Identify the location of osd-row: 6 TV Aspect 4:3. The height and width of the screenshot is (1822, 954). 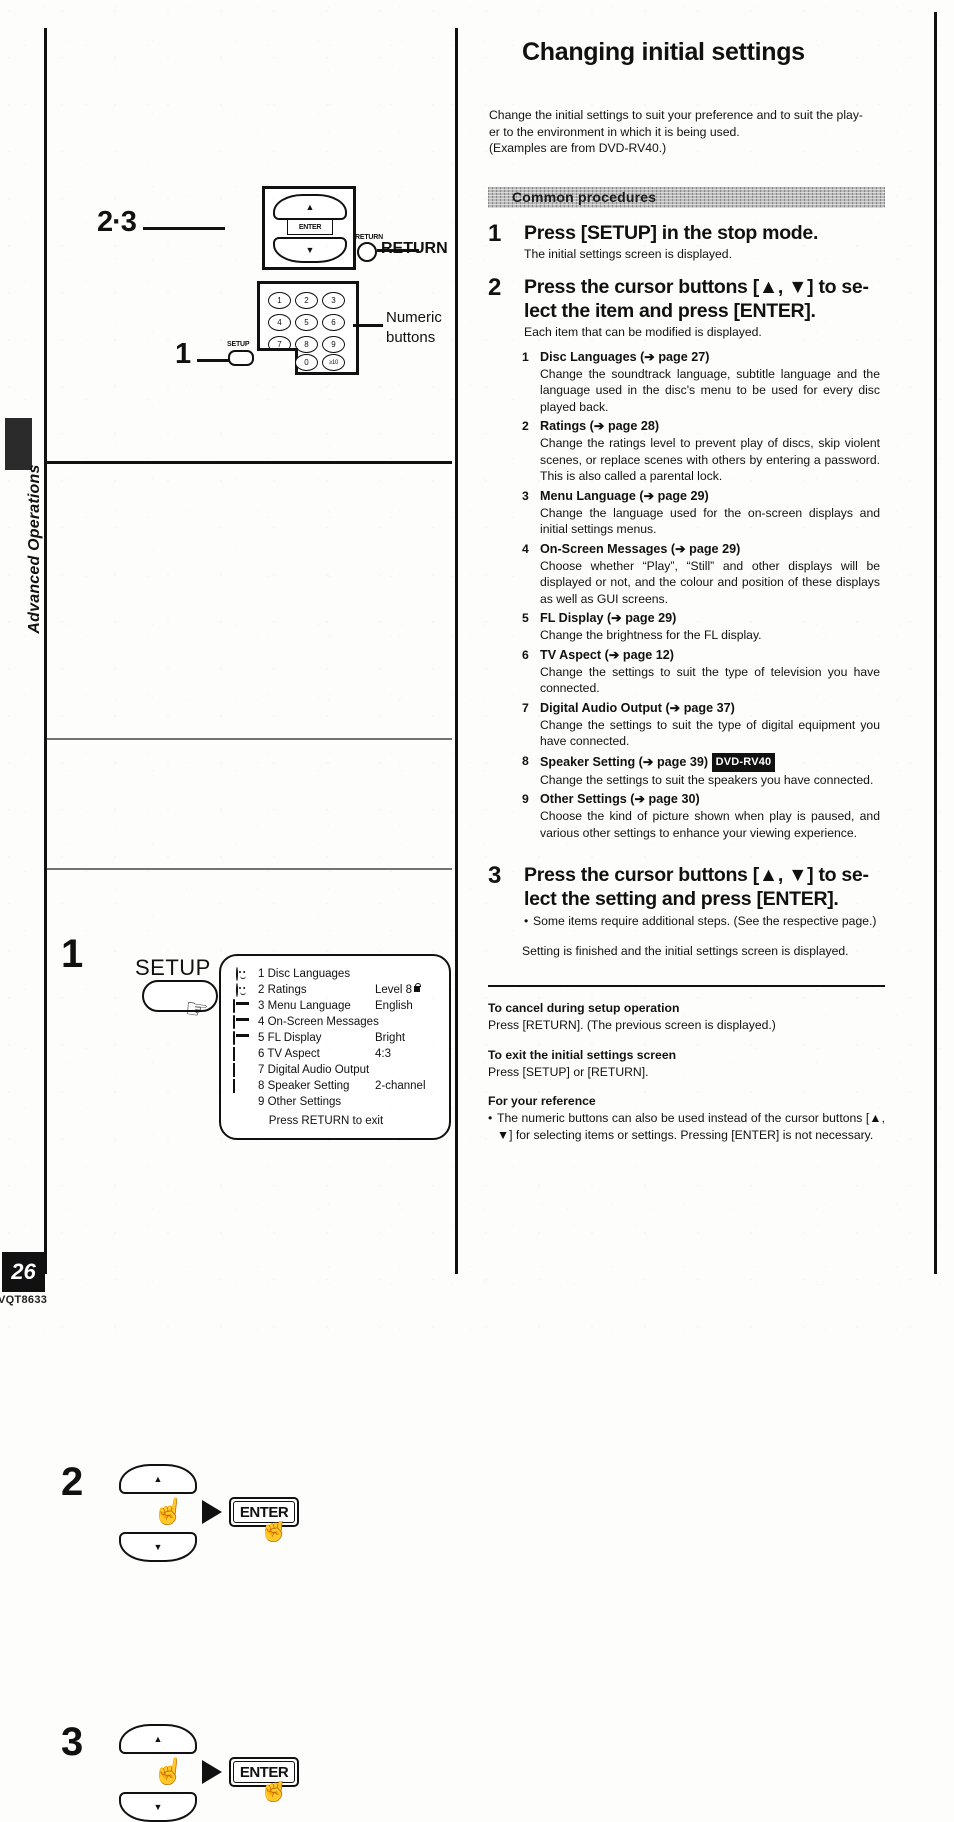
(335, 1054).